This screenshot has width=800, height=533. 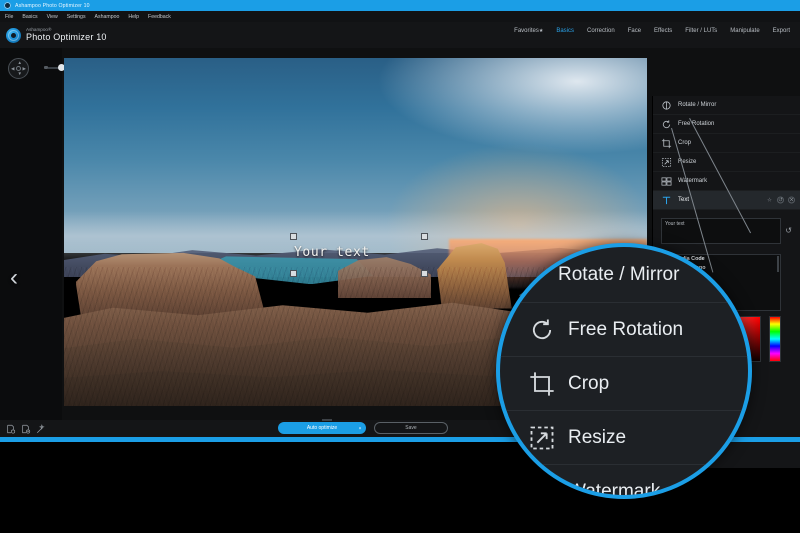 I want to click on menu-item-ashampoo: Ashampoo, so click(x=107, y=17).